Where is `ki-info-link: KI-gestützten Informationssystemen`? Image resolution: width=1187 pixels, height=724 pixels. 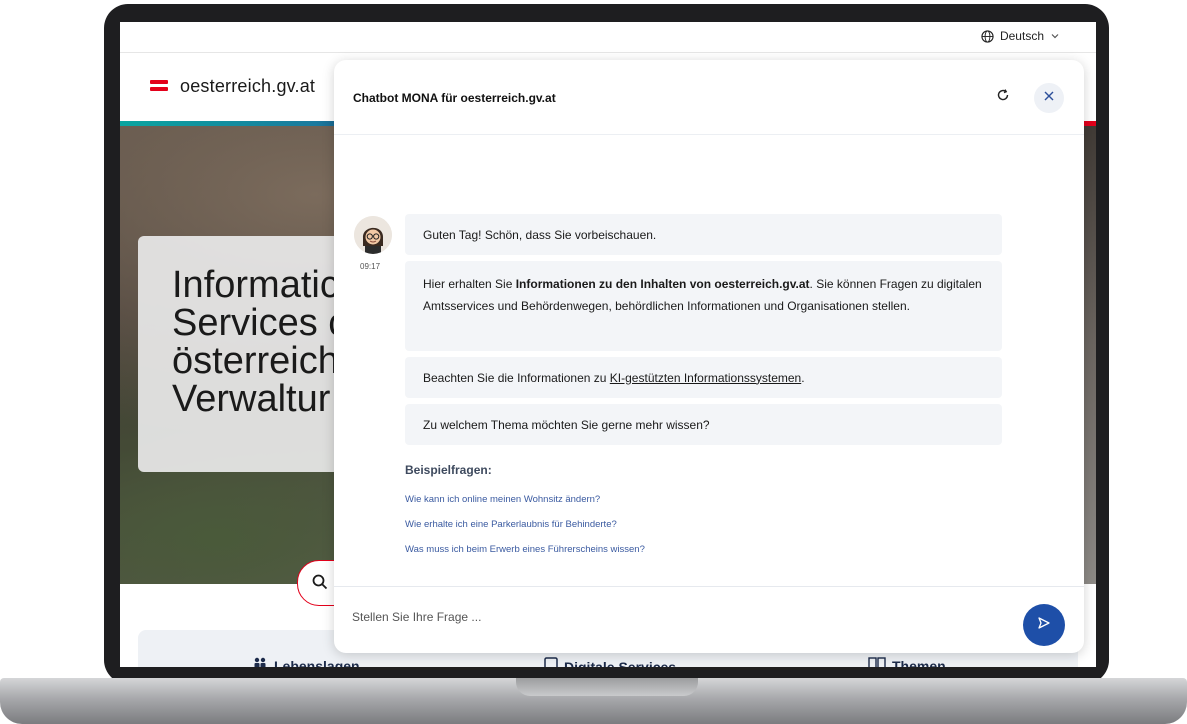
ki-info-link: KI-gestützten Informationssystemen is located at coordinates (705, 378).